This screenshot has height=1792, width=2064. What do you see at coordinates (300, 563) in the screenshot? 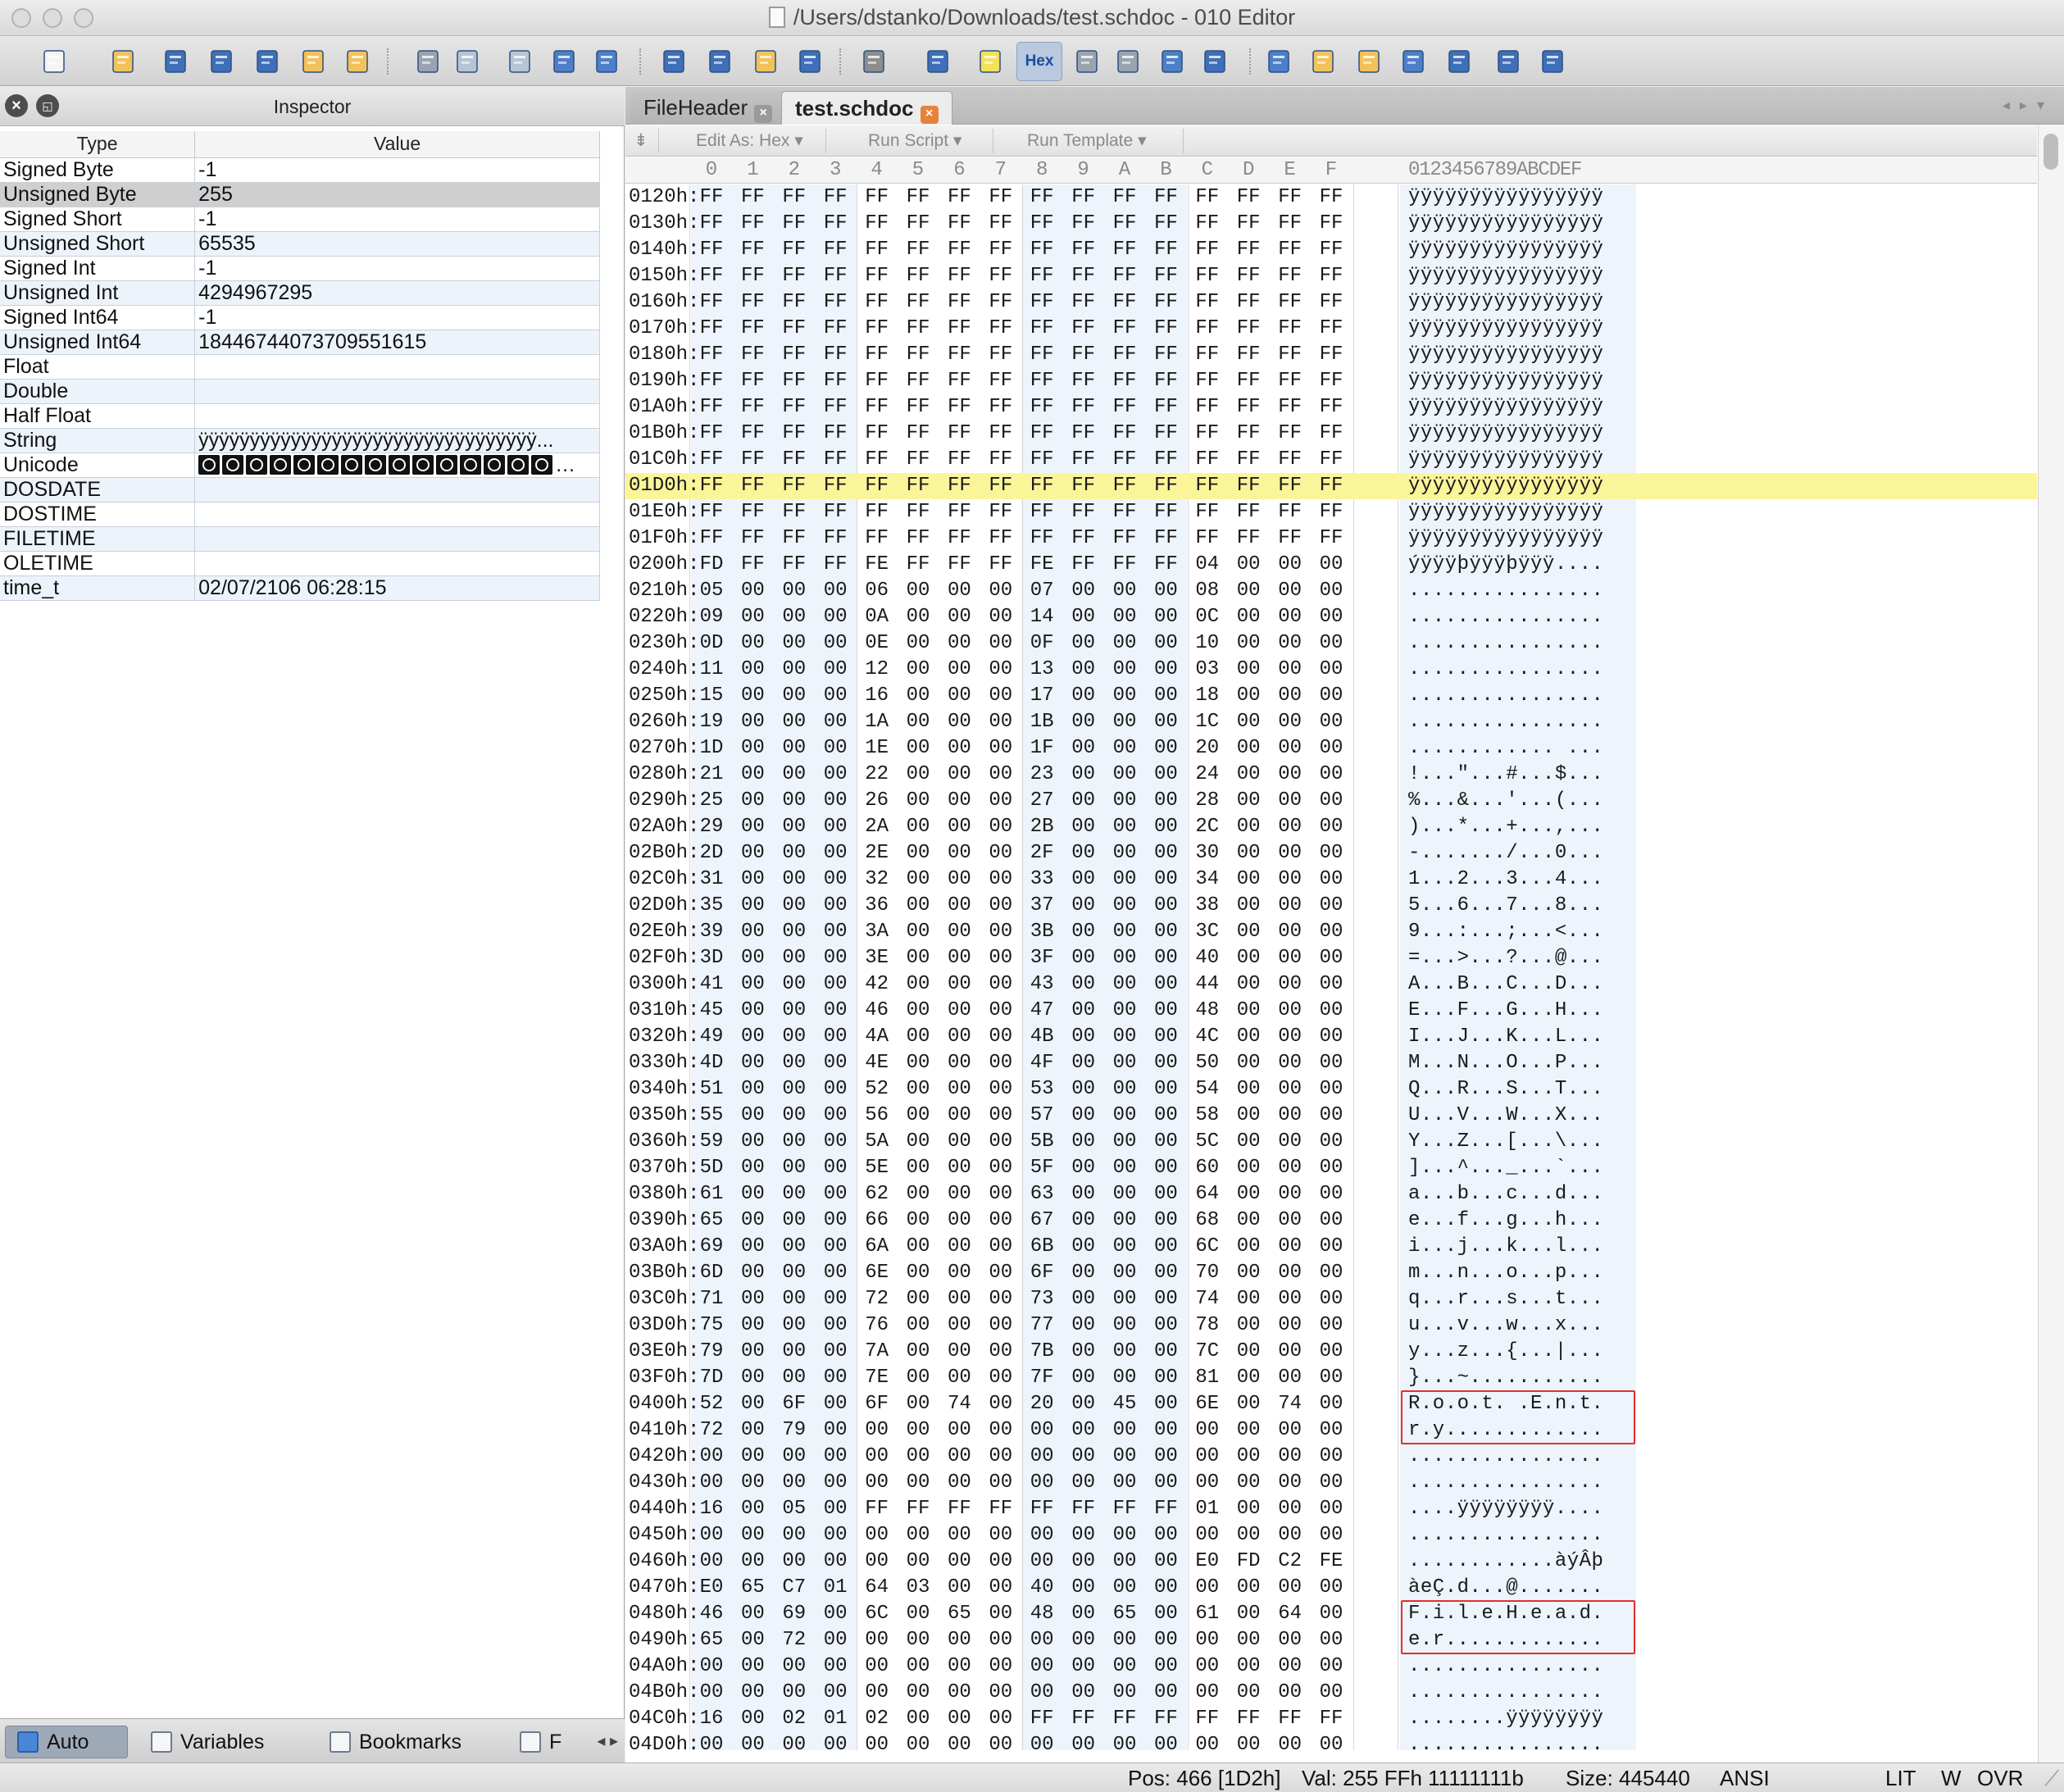
I see `inspector-row: OLETIME` at bounding box center [300, 563].